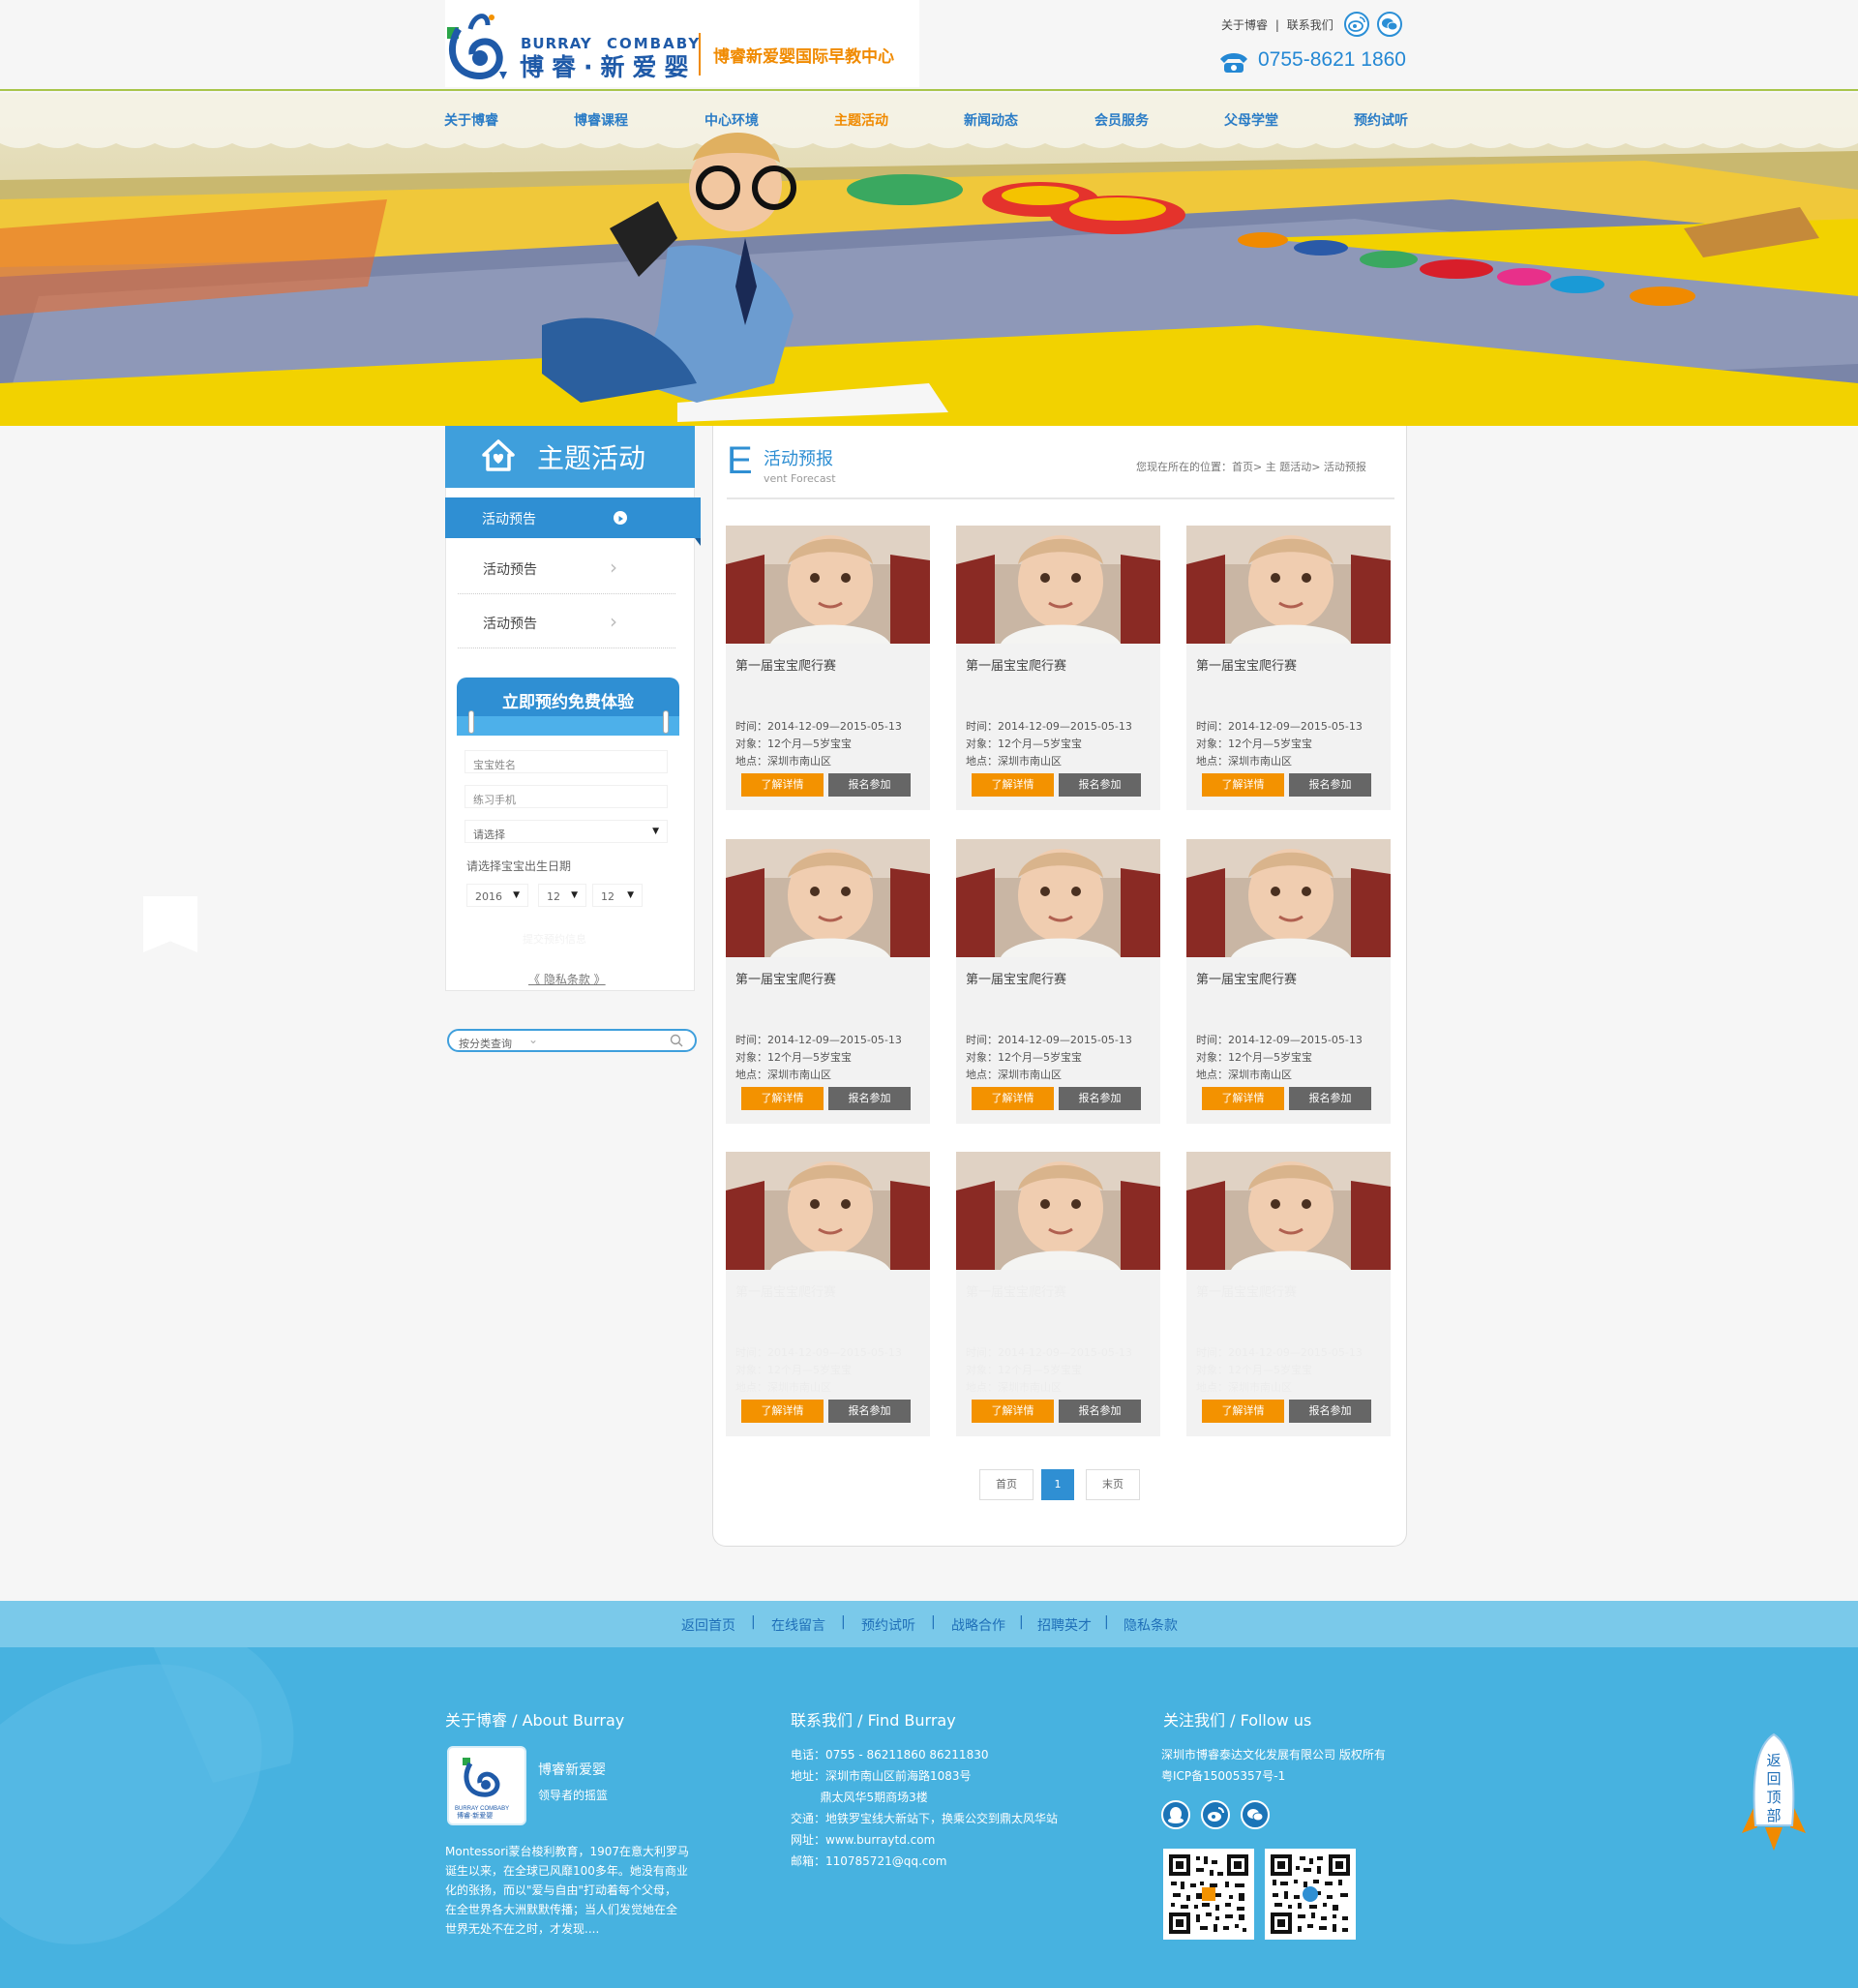 This screenshot has height=1988, width=1858. Describe the element at coordinates (1244, 25) in the screenshot. I see `top-link-about: 关于博睿` at that location.